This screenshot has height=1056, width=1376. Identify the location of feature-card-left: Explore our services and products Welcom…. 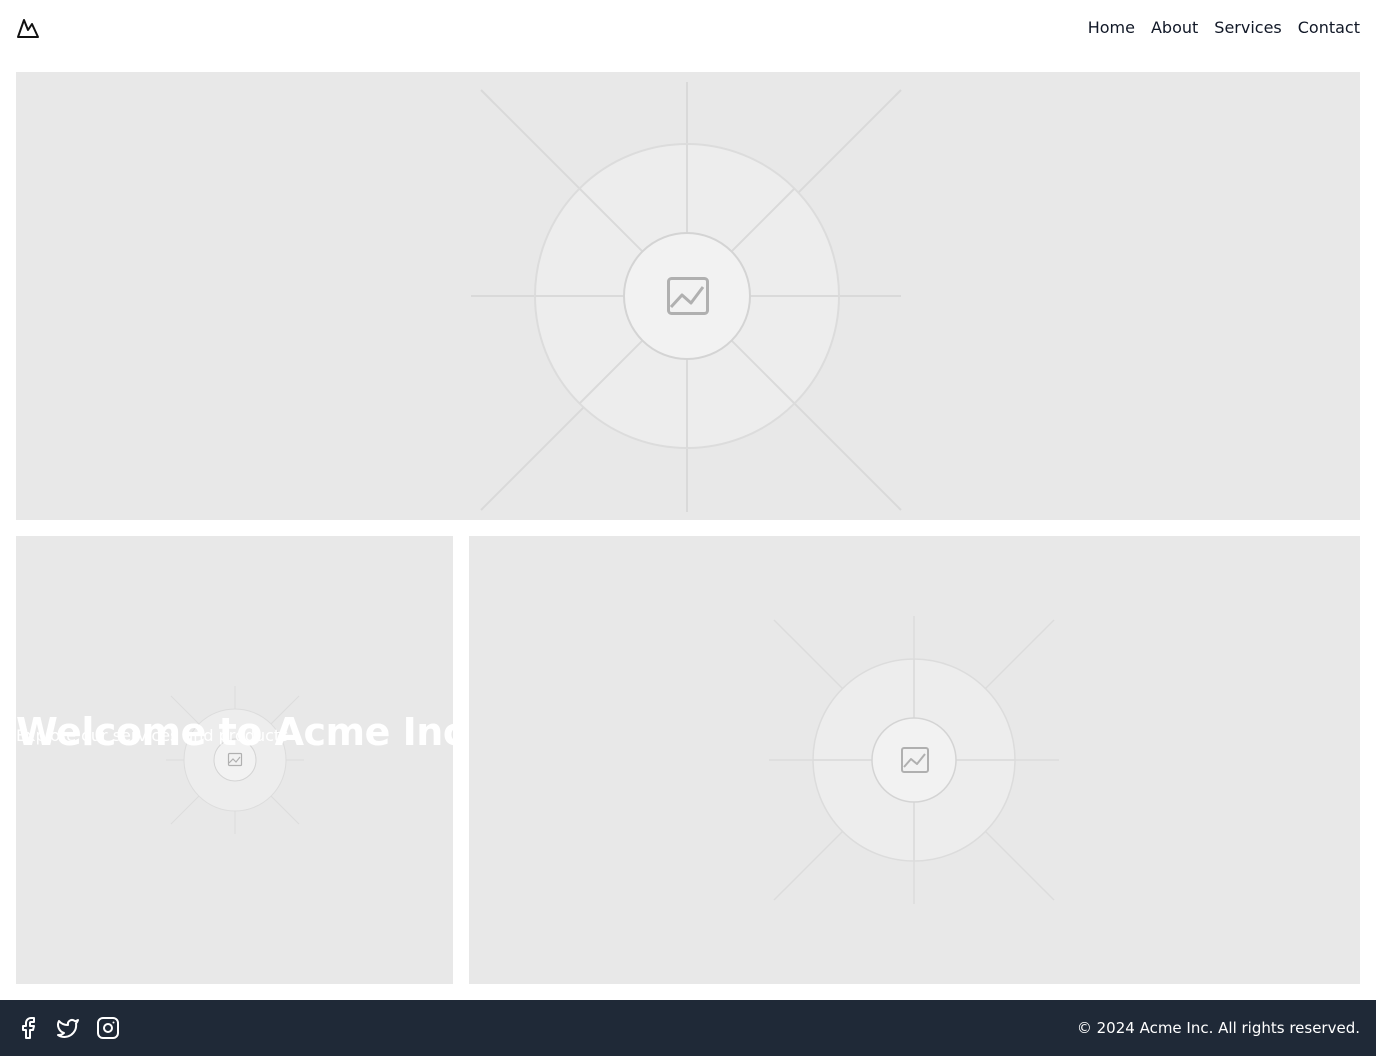
(234, 760).